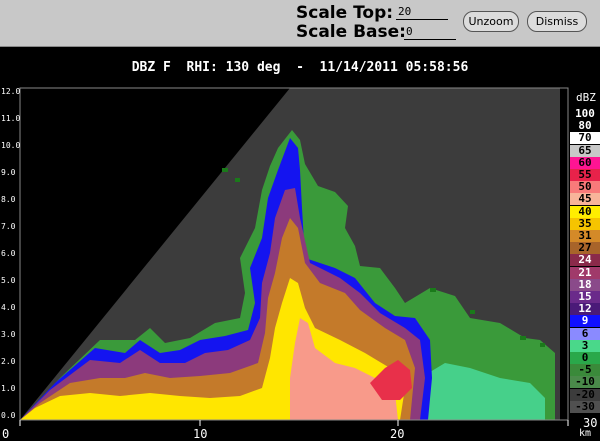  I want to click on plot-title: DBZ F RHI: 130 deg - 11/14/2011 05:58:56, so click(300, 67).